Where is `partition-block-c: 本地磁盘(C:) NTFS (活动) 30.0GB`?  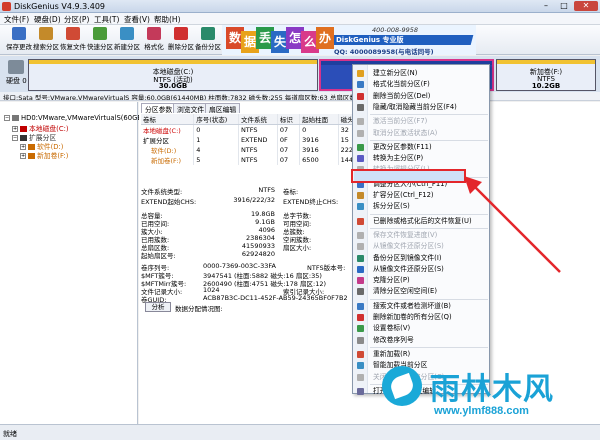 partition-block-c: 本地磁盘(C:) NTFS (活动) 30.0GB is located at coordinates (173, 75).